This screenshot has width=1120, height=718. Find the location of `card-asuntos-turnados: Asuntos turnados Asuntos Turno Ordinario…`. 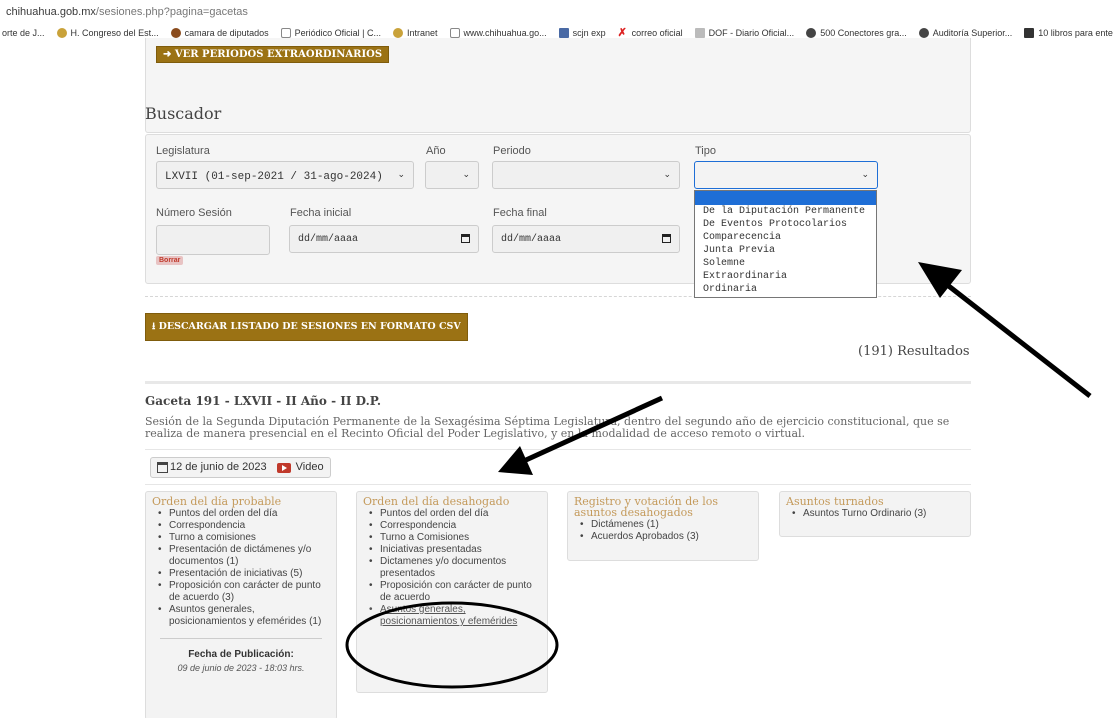

card-asuntos-turnados: Asuntos turnados Asuntos Turno Ordinario… is located at coordinates (875, 514).